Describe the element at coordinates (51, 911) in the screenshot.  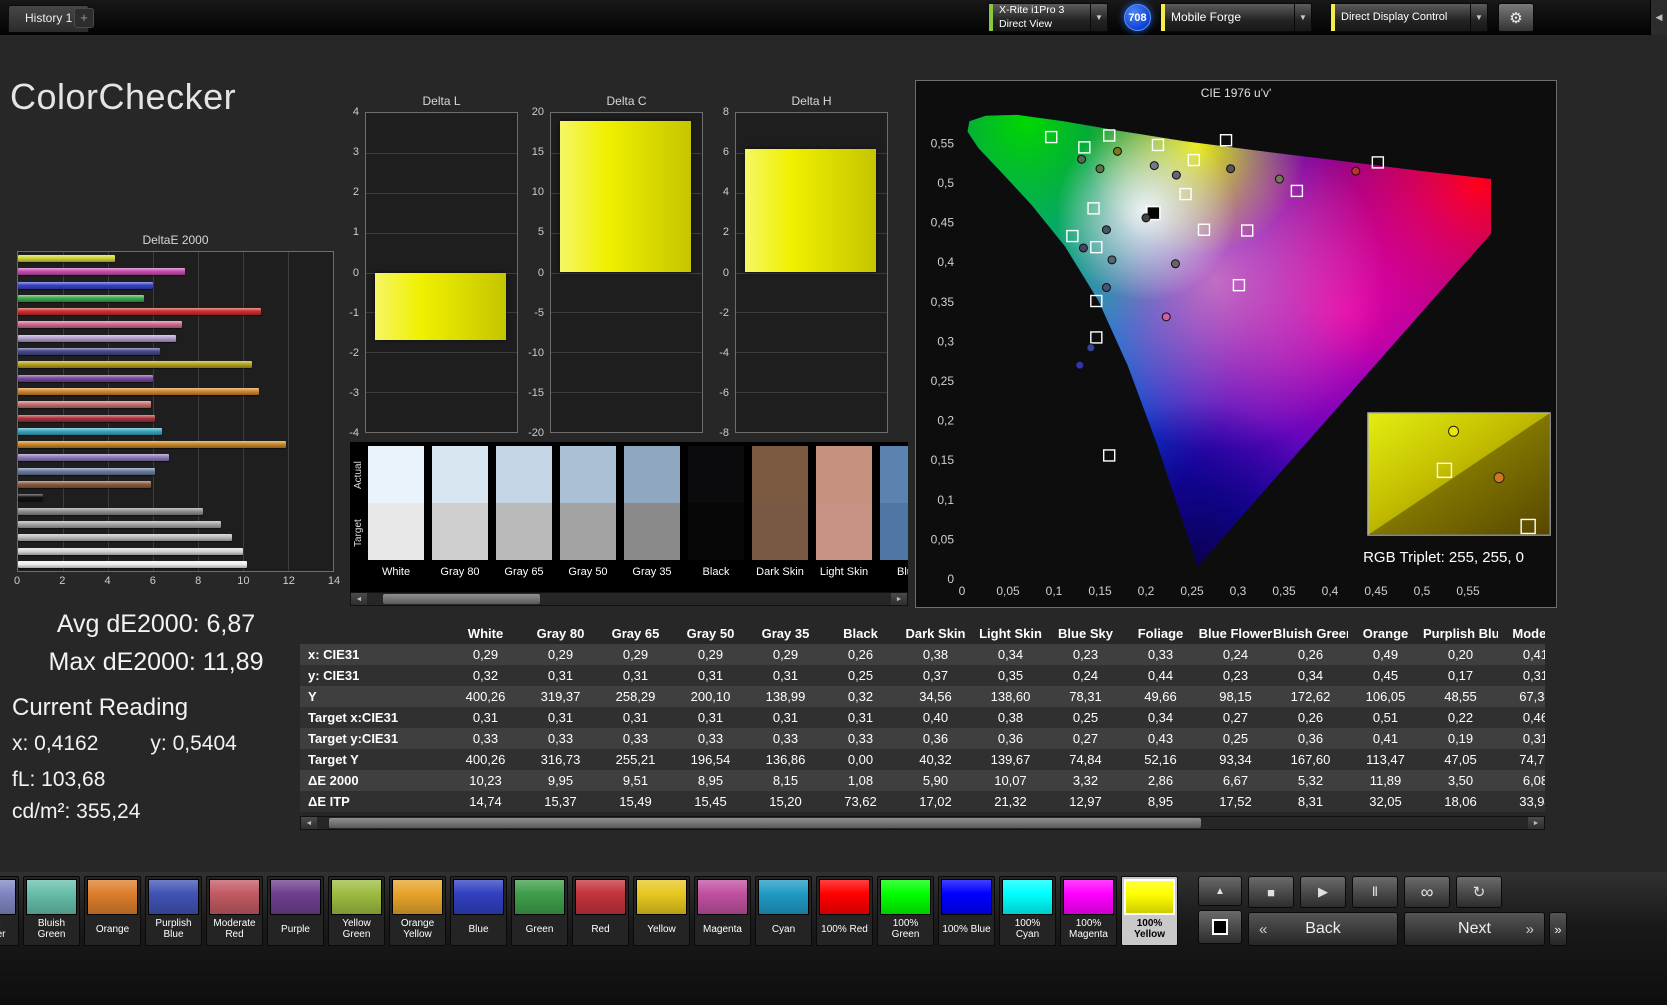
I see `pattern-tile: Bluish Green` at that location.